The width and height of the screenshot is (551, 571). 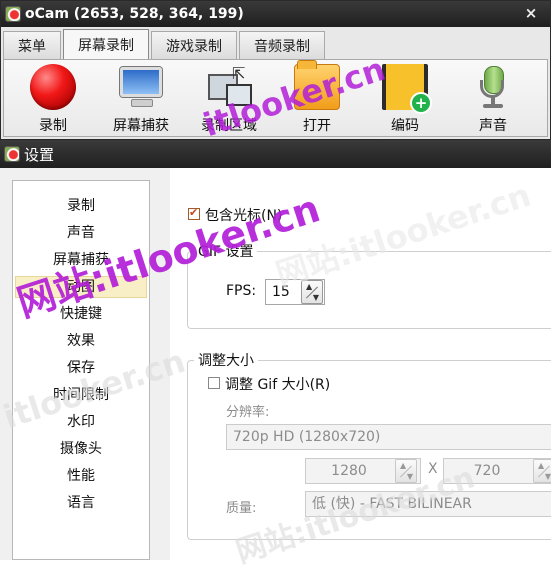 I want to click on record-area-button: ⇱ 录制区域, so click(x=229, y=98).